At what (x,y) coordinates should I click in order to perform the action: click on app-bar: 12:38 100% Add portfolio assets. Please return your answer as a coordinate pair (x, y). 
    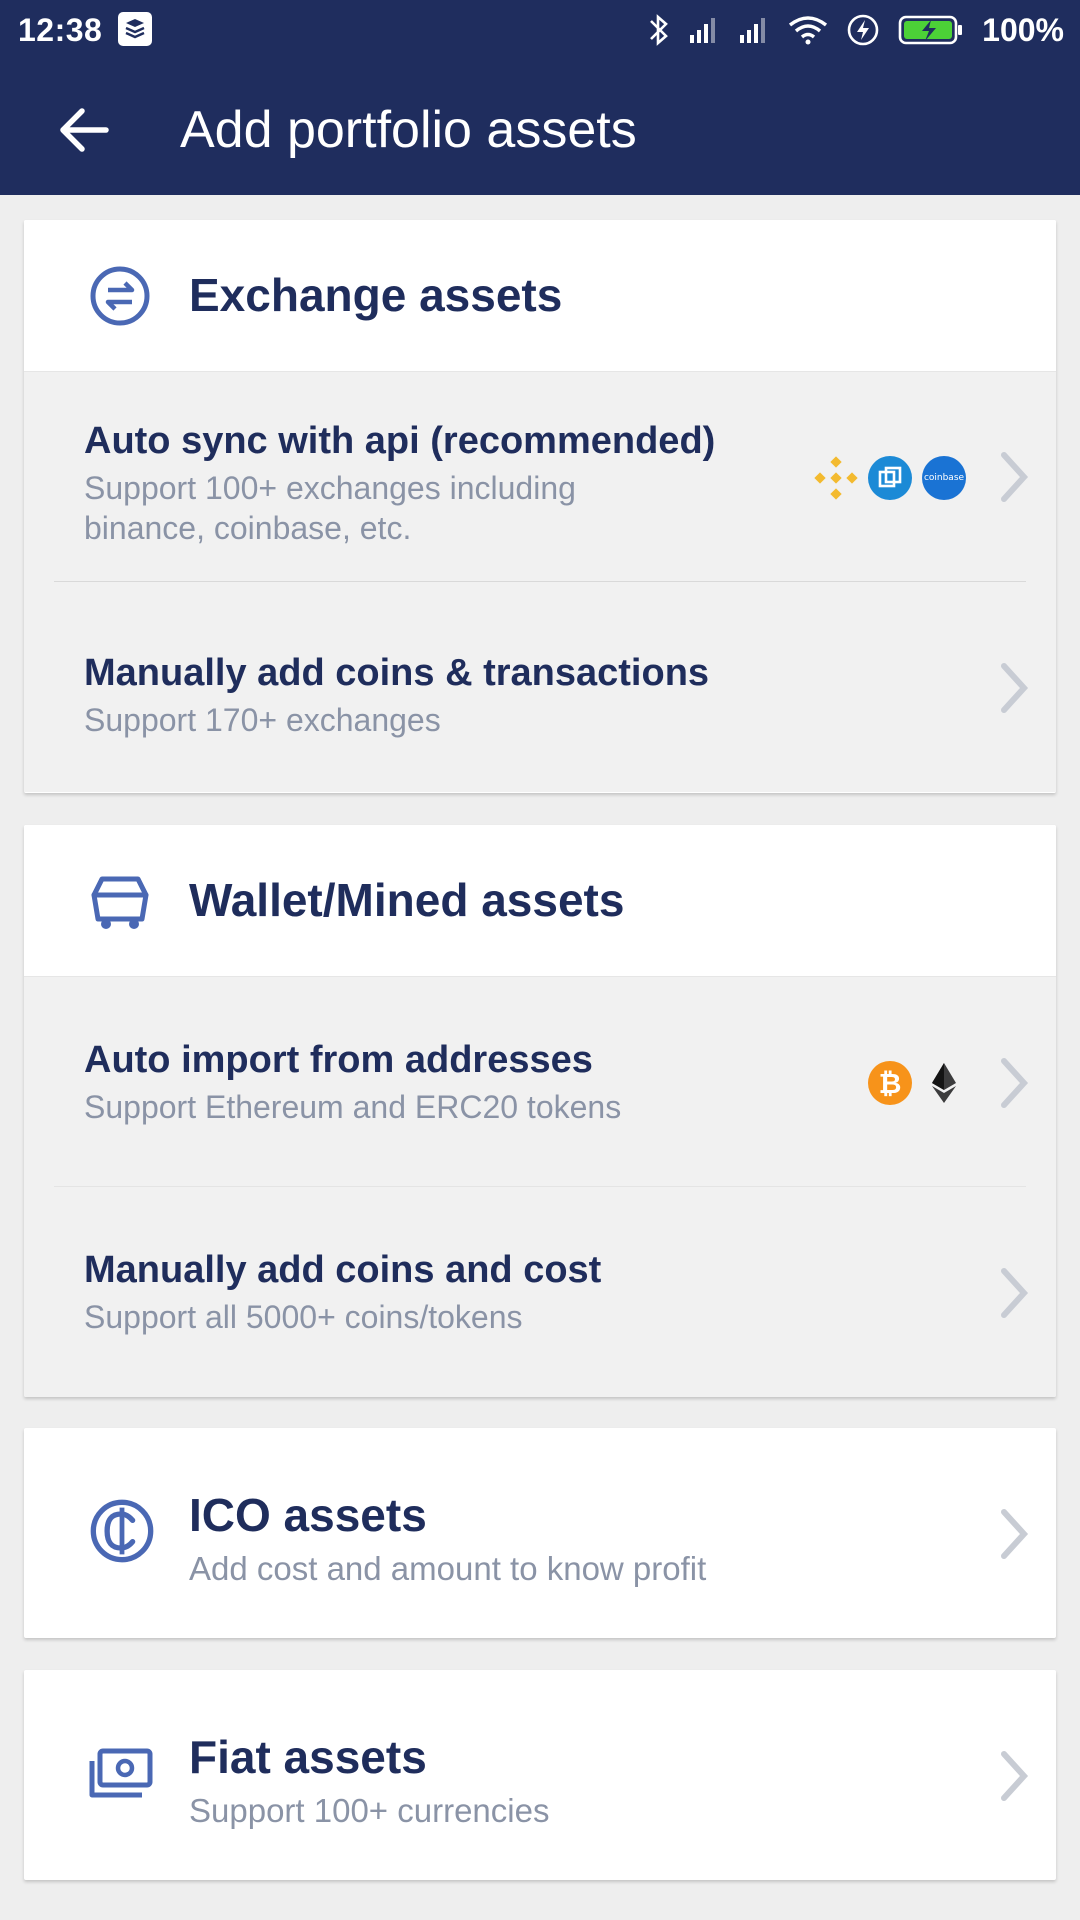
    Looking at the image, I should click on (540, 97).